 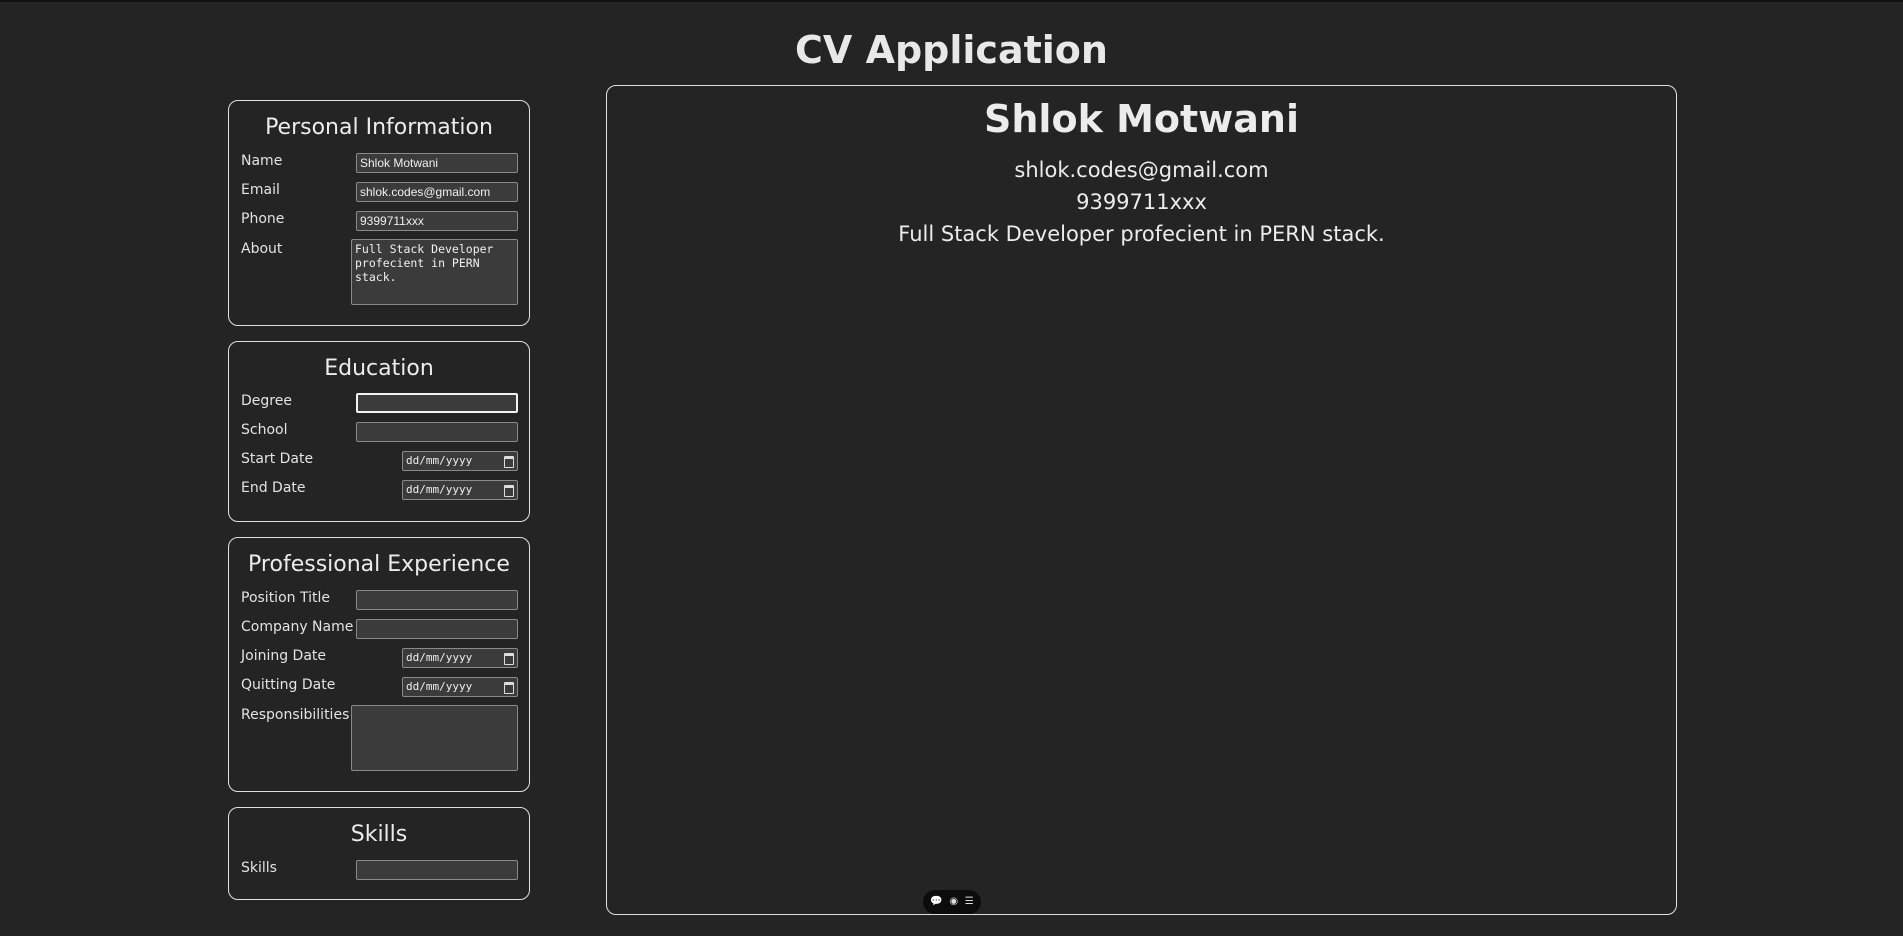 I want to click on degree-label: Degree, so click(x=266, y=401).